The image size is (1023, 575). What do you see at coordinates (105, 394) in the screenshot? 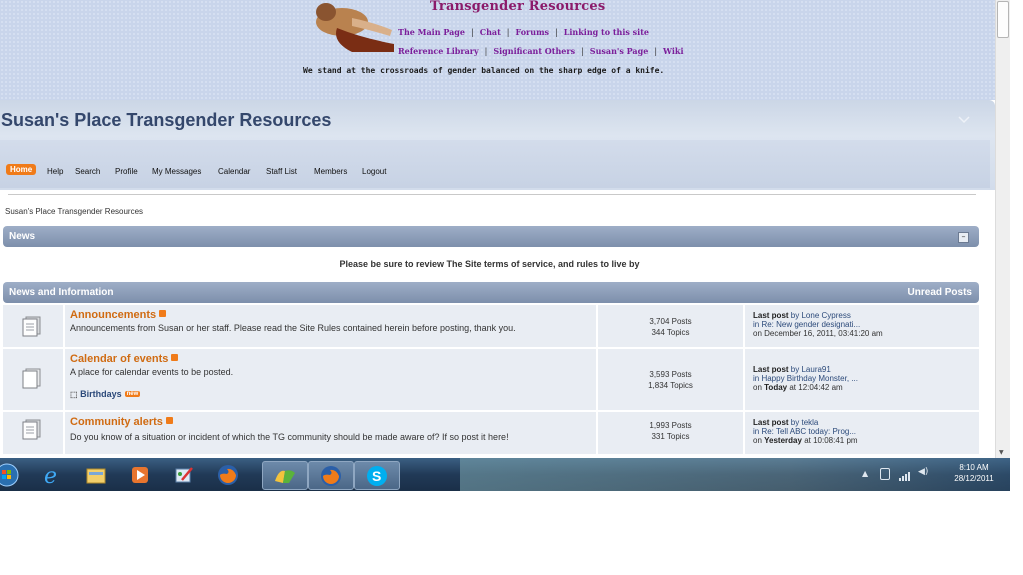
I see `child-board-birthdays: ⬚ Birthdays new` at bounding box center [105, 394].